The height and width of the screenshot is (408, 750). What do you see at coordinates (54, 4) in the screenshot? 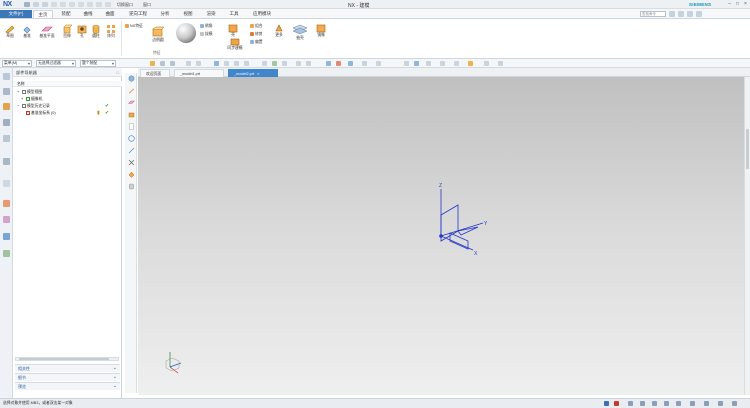
I see `cut-icon` at bounding box center [54, 4].